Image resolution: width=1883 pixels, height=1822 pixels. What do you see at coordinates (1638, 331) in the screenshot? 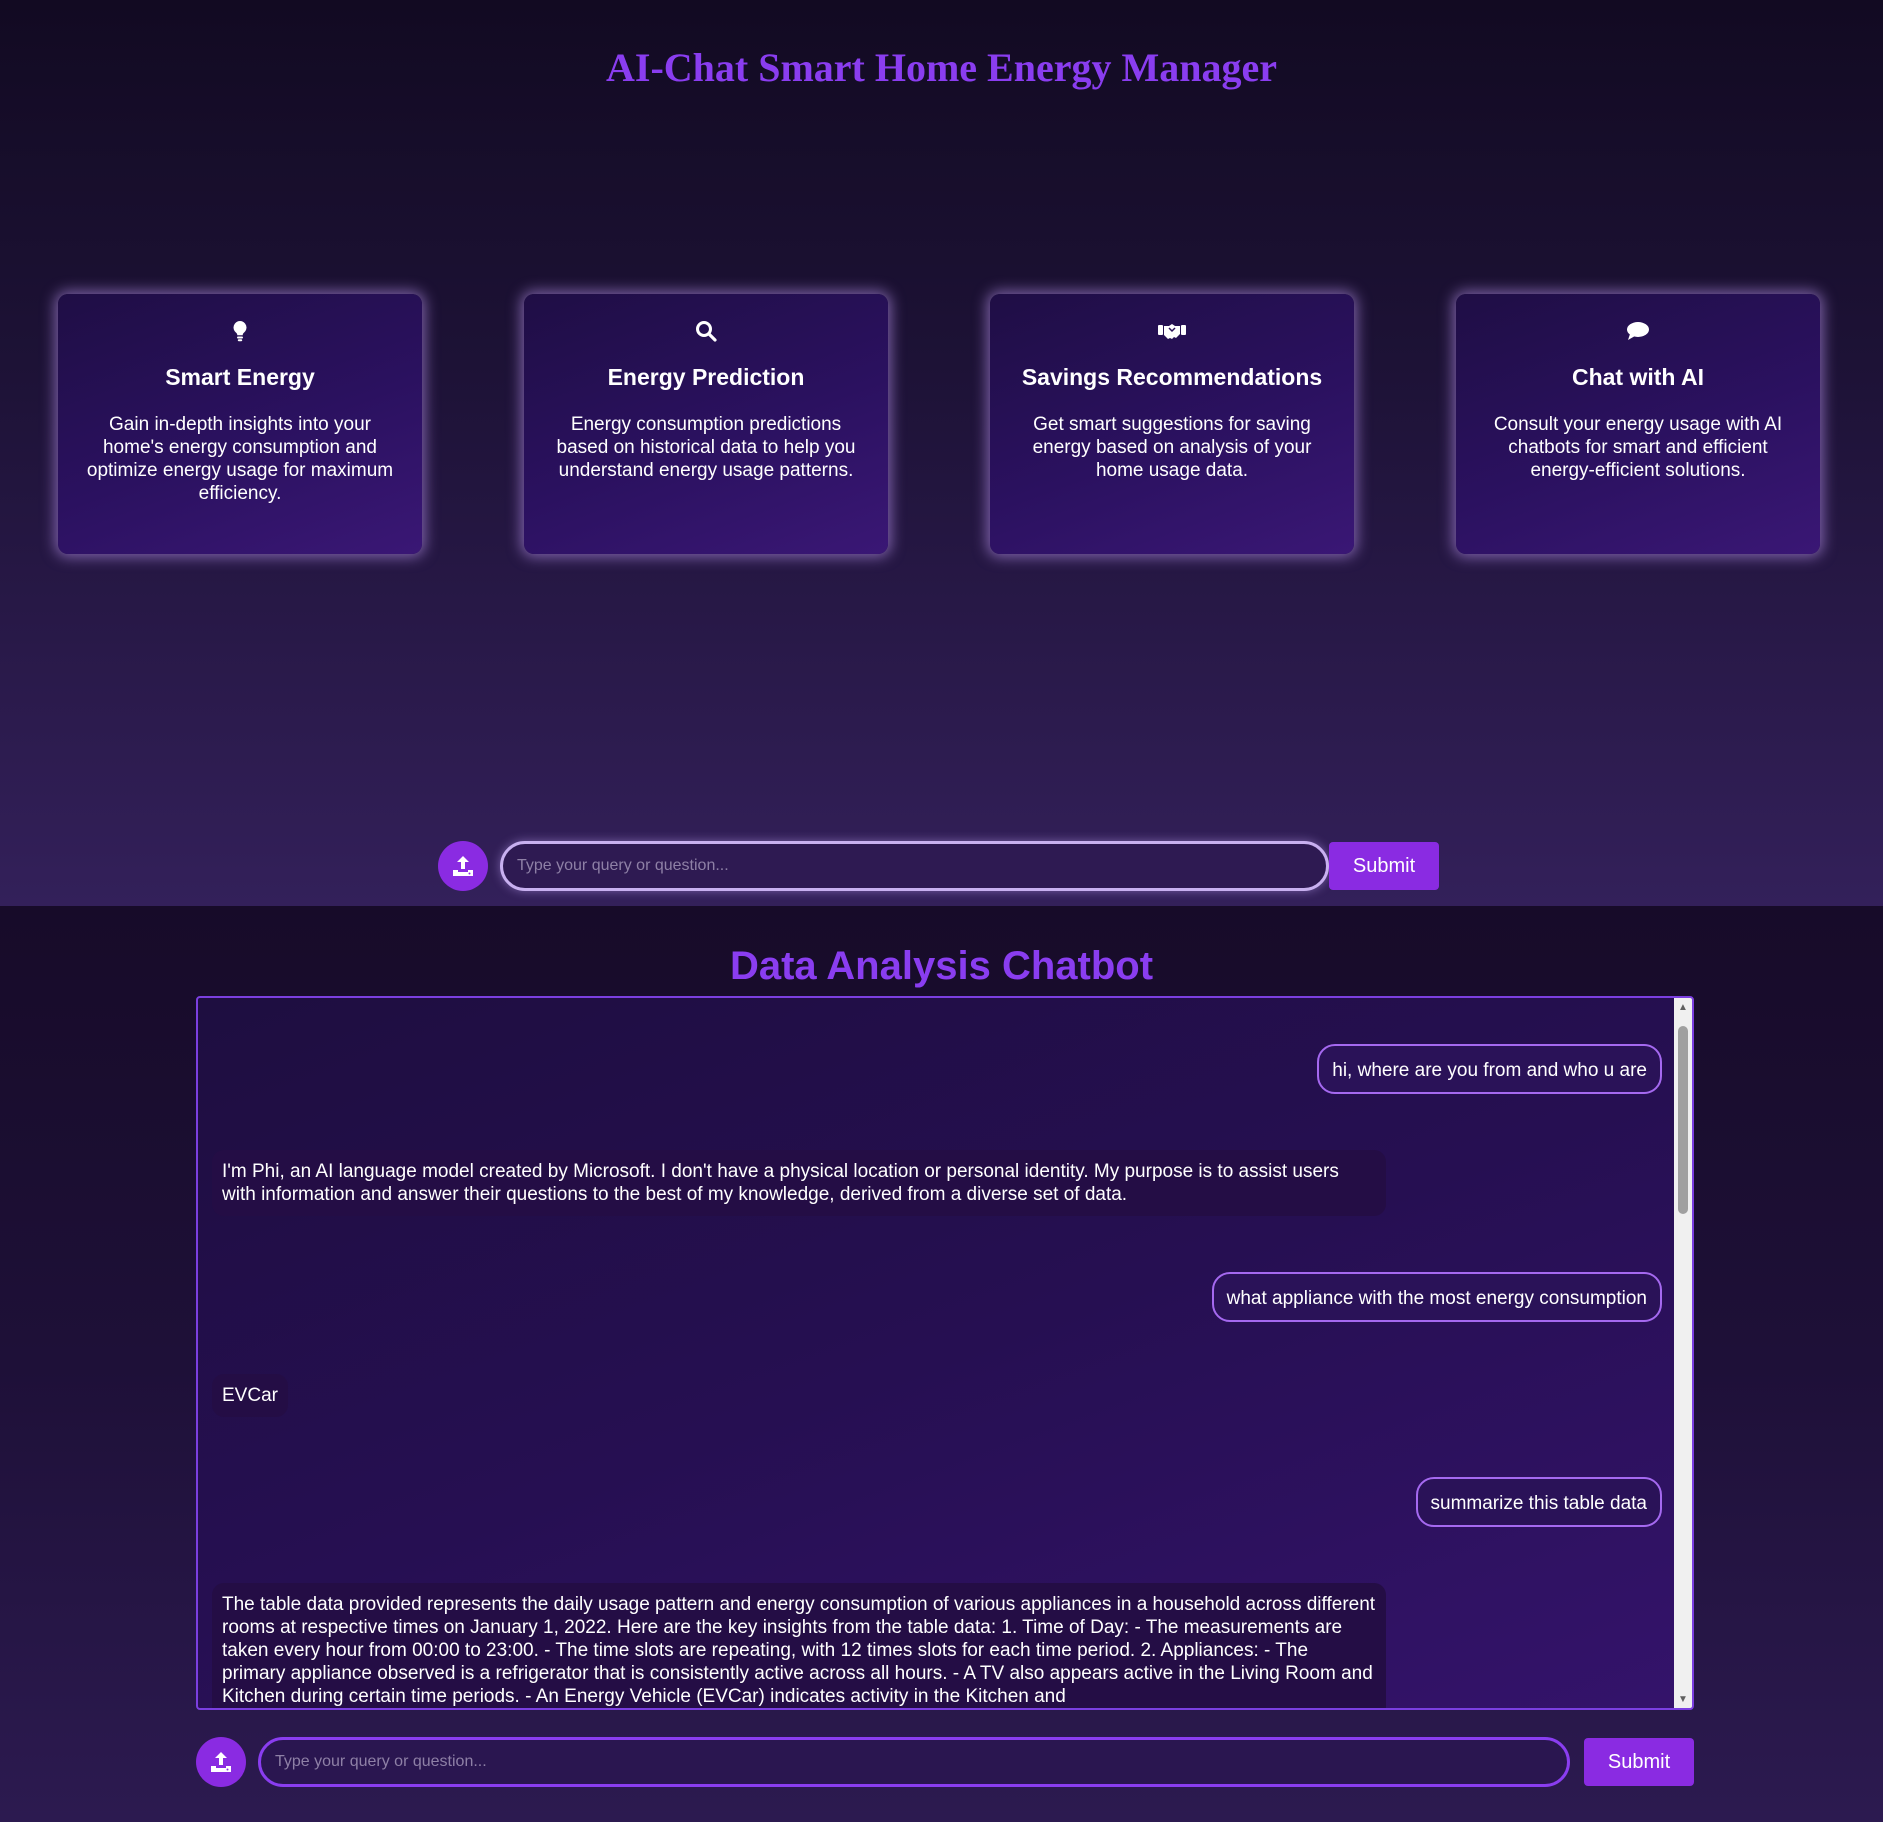
I see `chat-bubble-icon` at bounding box center [1638, 331].